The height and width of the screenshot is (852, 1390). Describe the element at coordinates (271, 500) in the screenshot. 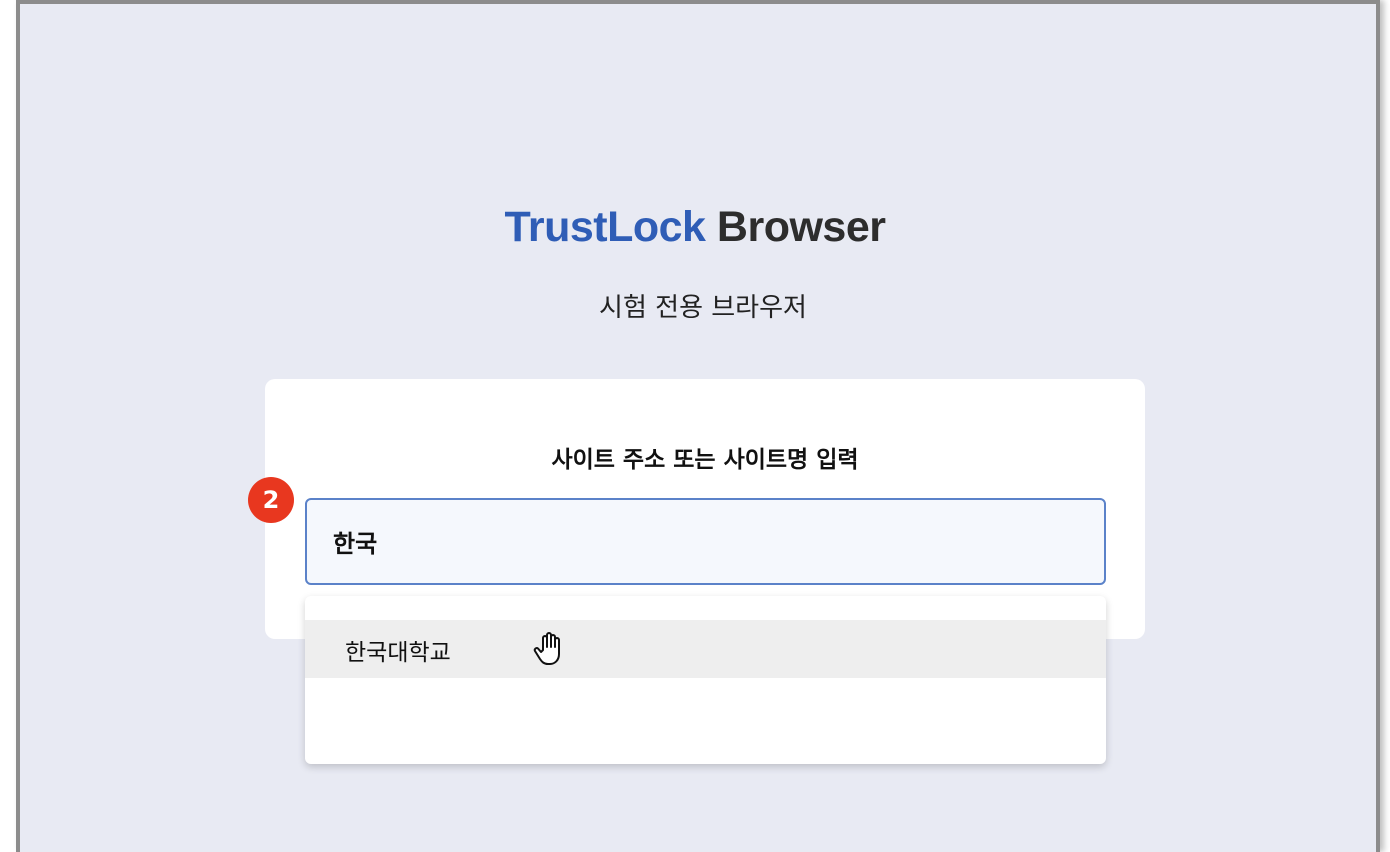

I see `step-badge: 2` at that location.